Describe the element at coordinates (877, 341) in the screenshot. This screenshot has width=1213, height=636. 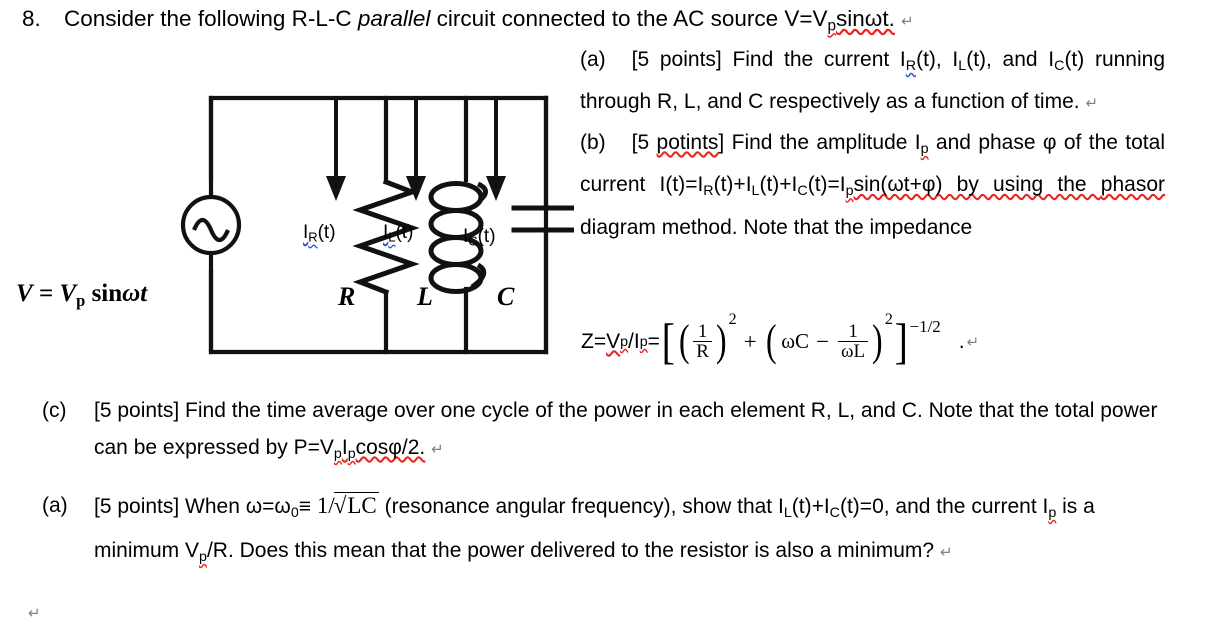
I see `paren-close-2: )` at that location.